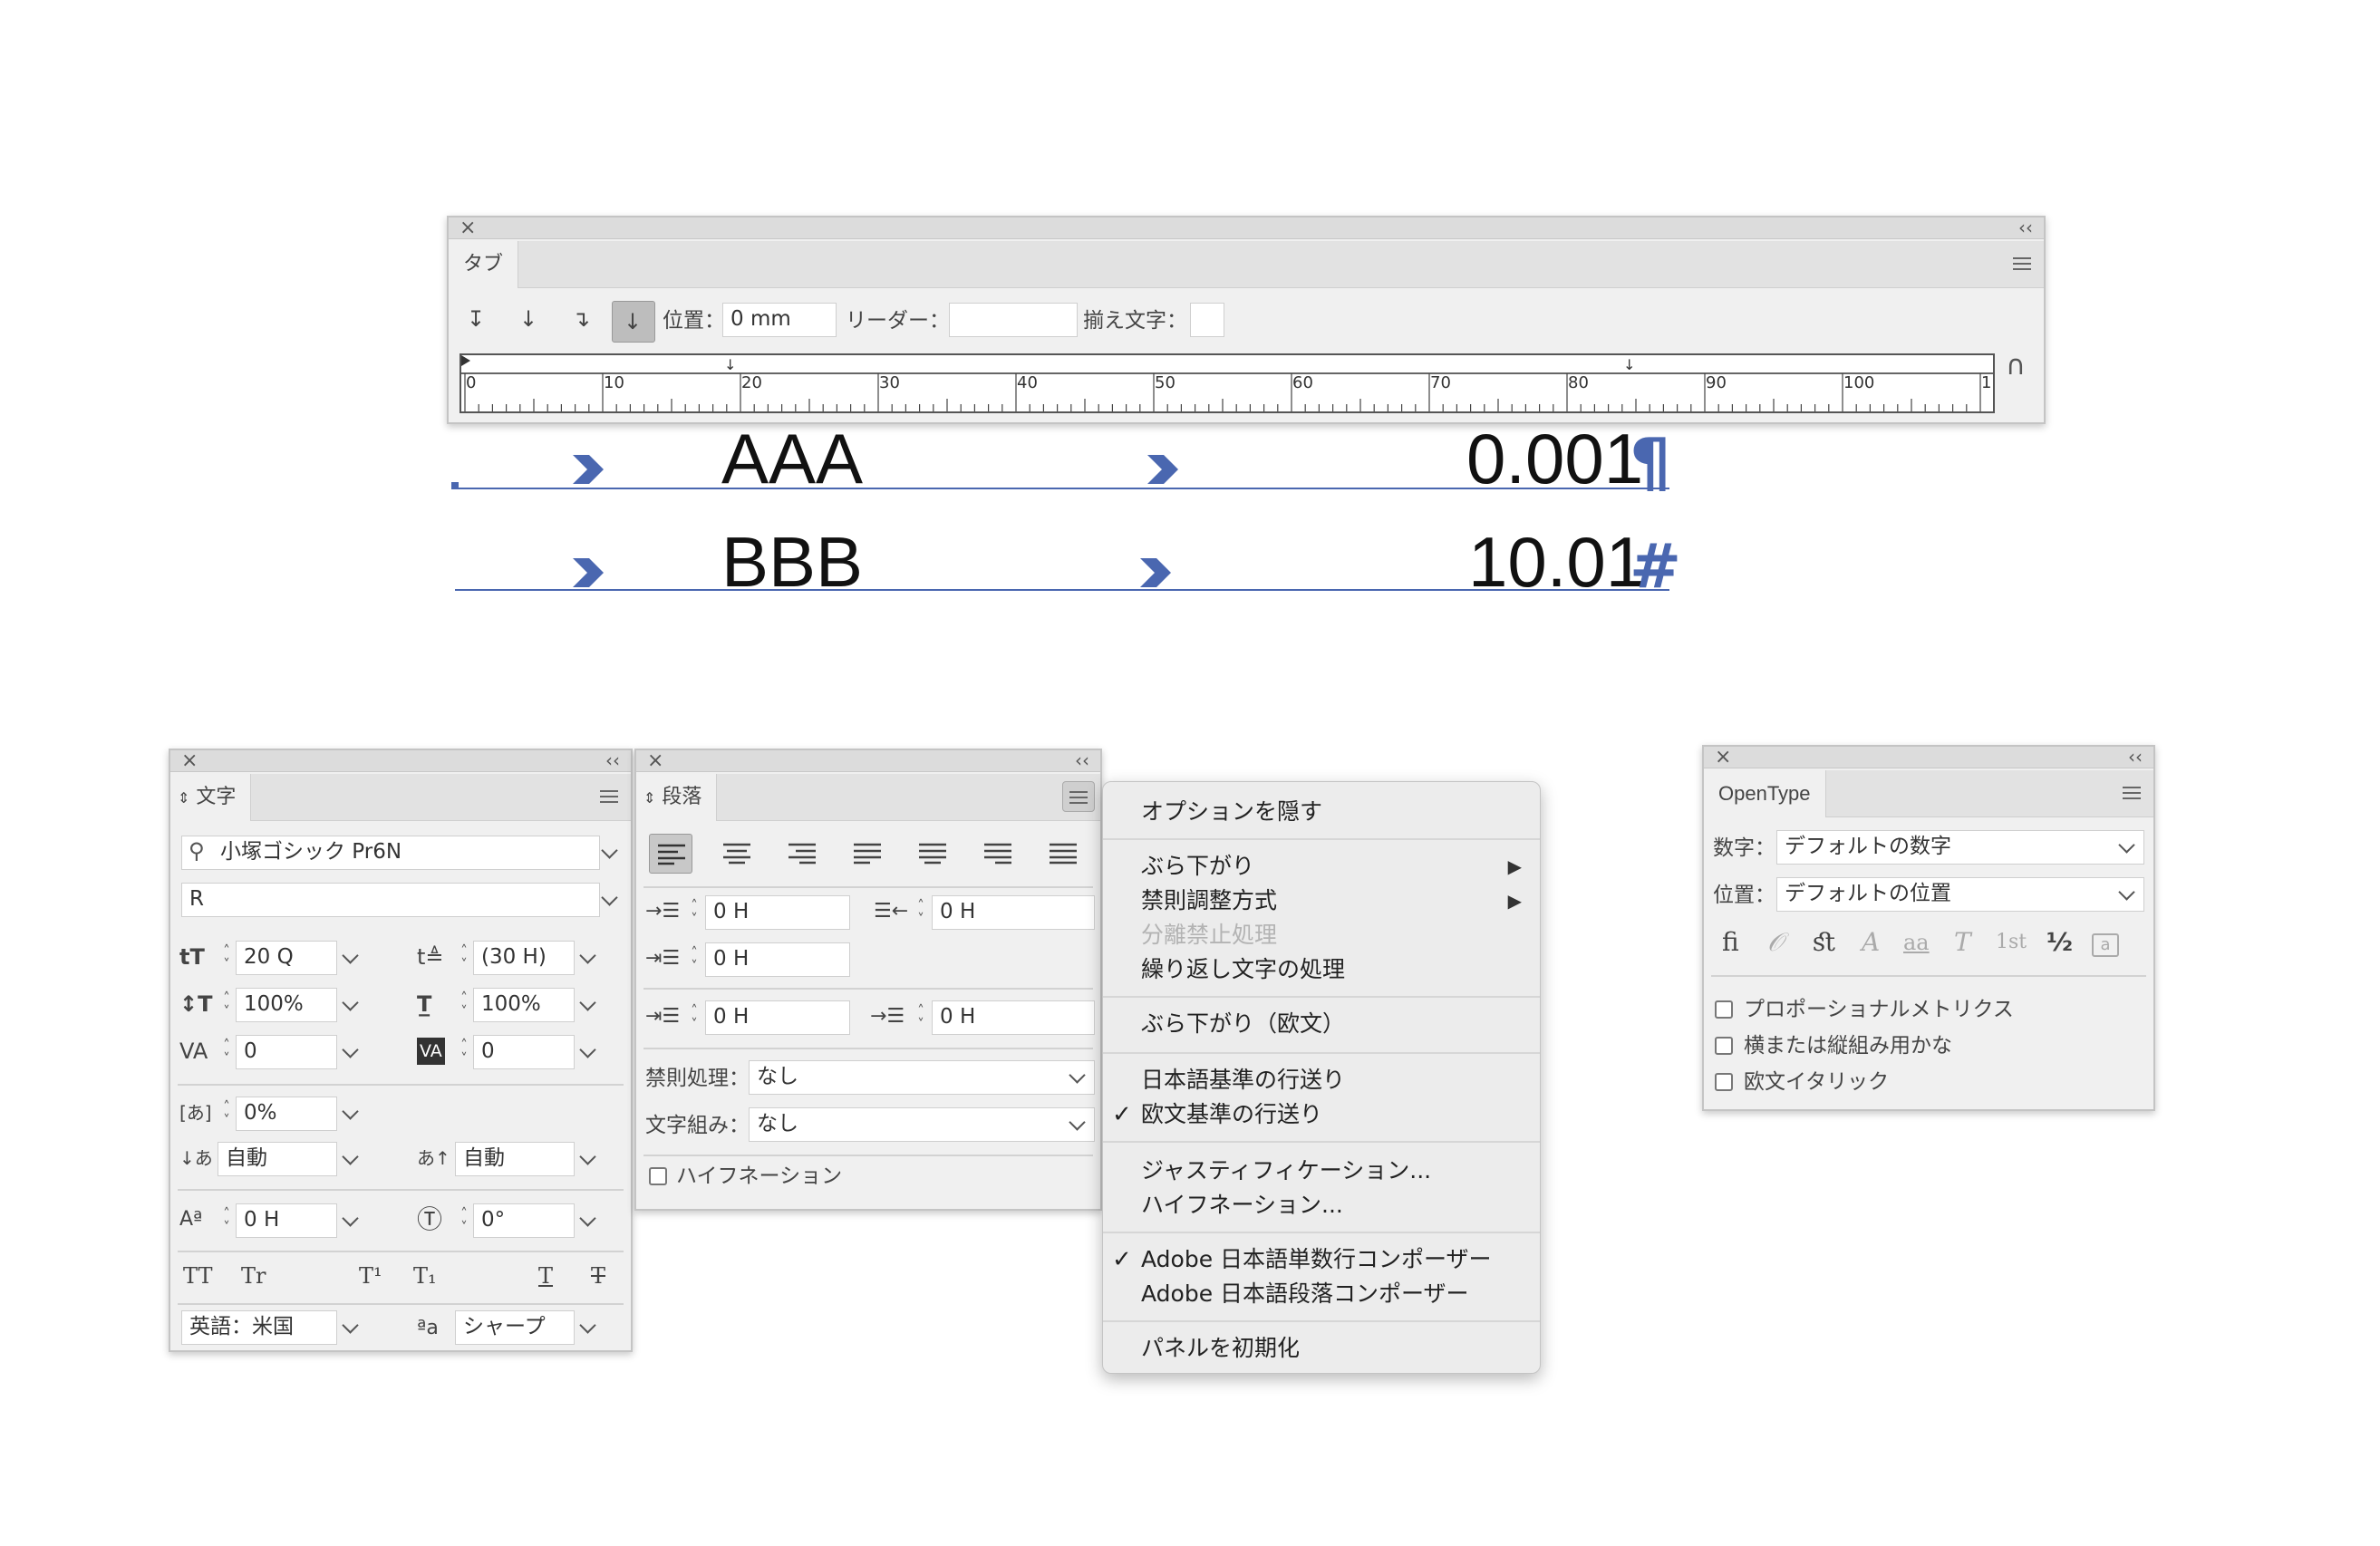 The image size is (2380, 1546). What do you see at coordinates (780, 320) in the screenshot?
I see `position-input: 0 mm` at bounding box center [780, 320].